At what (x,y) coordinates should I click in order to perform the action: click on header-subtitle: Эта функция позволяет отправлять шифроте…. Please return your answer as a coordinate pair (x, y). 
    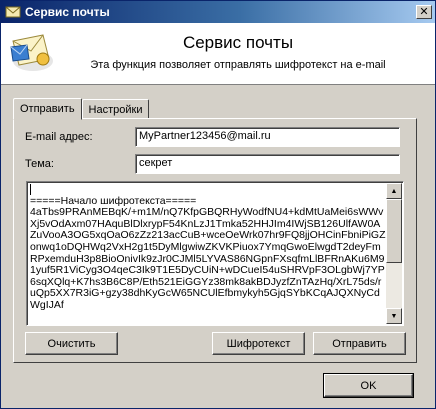
    Looking at the image, I should click on (238, 65).